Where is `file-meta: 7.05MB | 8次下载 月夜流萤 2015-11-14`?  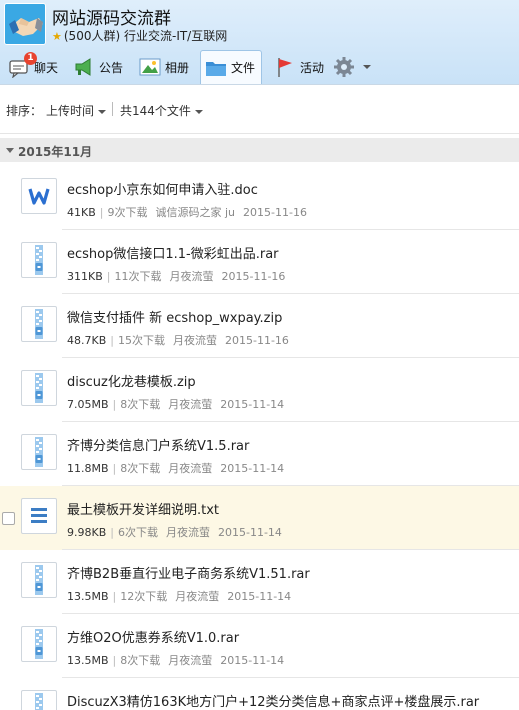 file-meta: 7.05MB | 8次下载 月夜流萤 2015-11-14 is located at coordinates (175, 404).